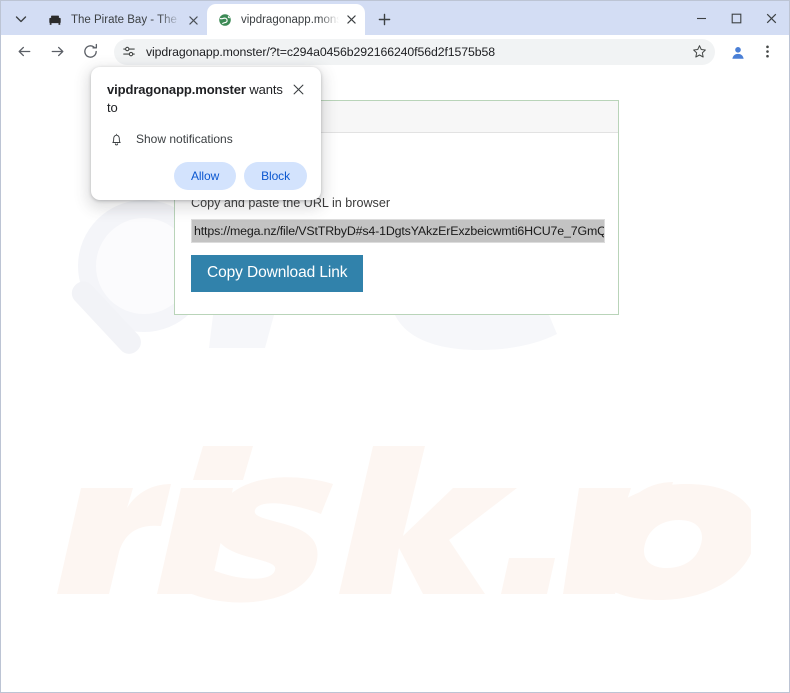 The width and height of the screenshot is (790, 693). I want to click on tab-pirate-bay: The Pirate Bay - The galaxy's m, so click(122, 20).